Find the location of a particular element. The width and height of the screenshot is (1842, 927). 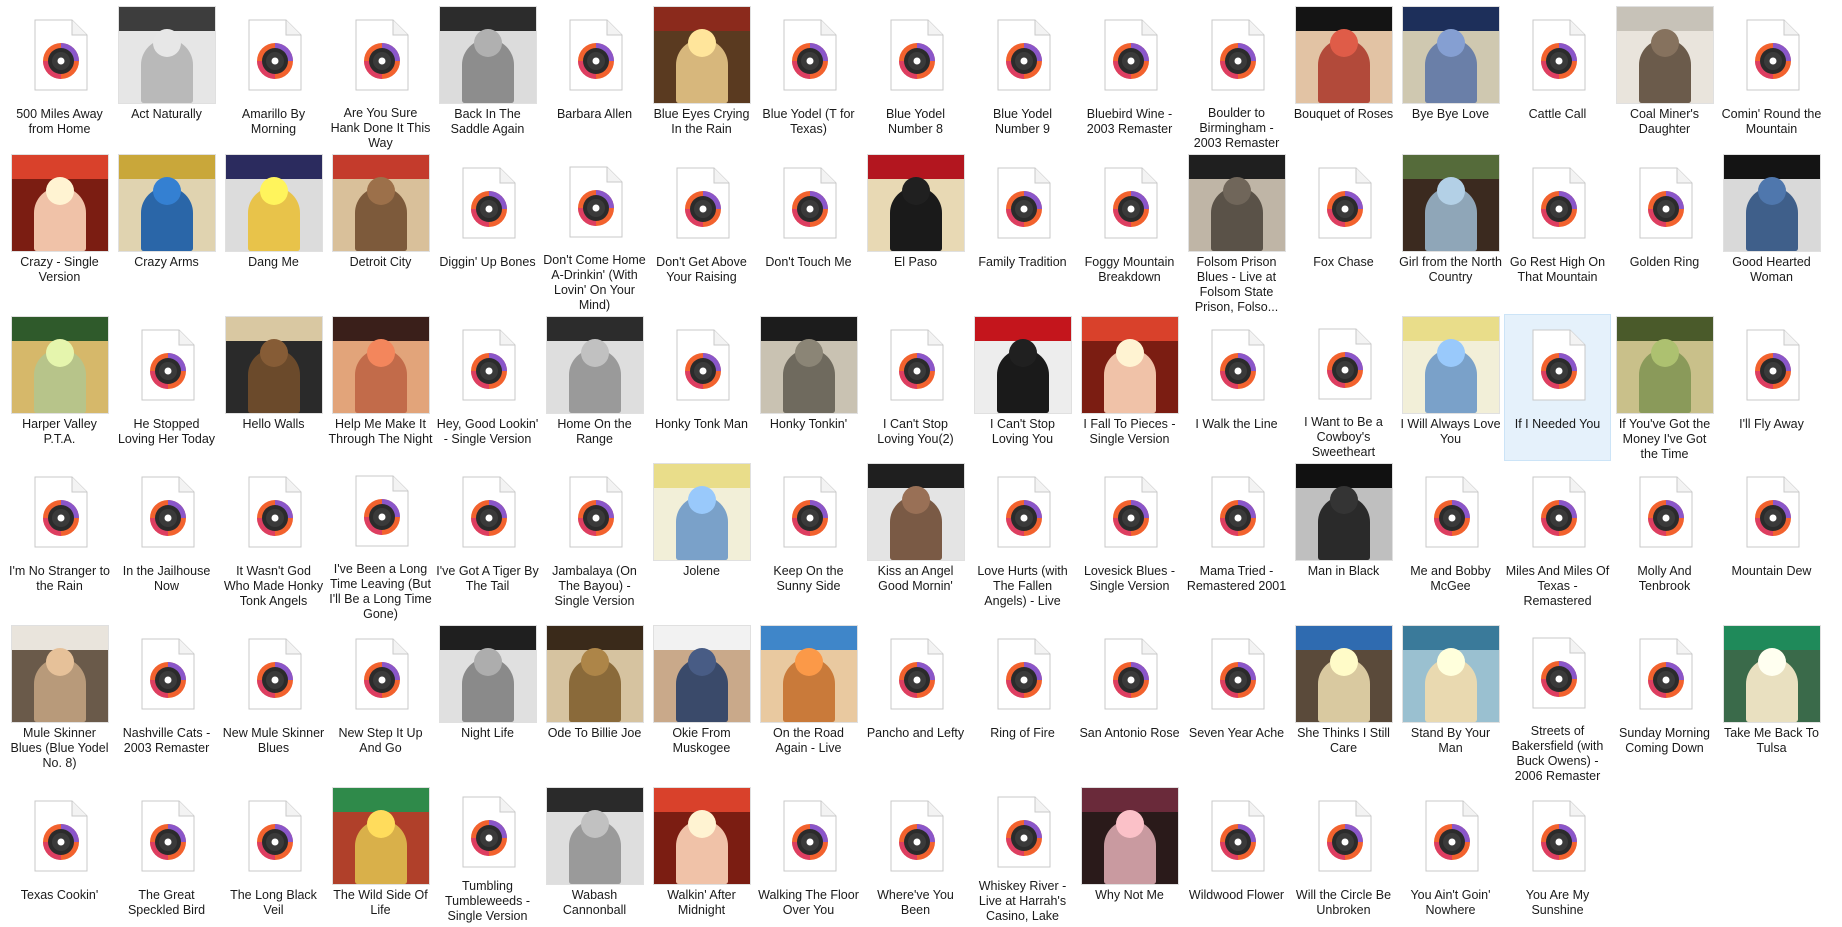

file-item: Walkin' After Midnight is located at coordinates (701, 855).